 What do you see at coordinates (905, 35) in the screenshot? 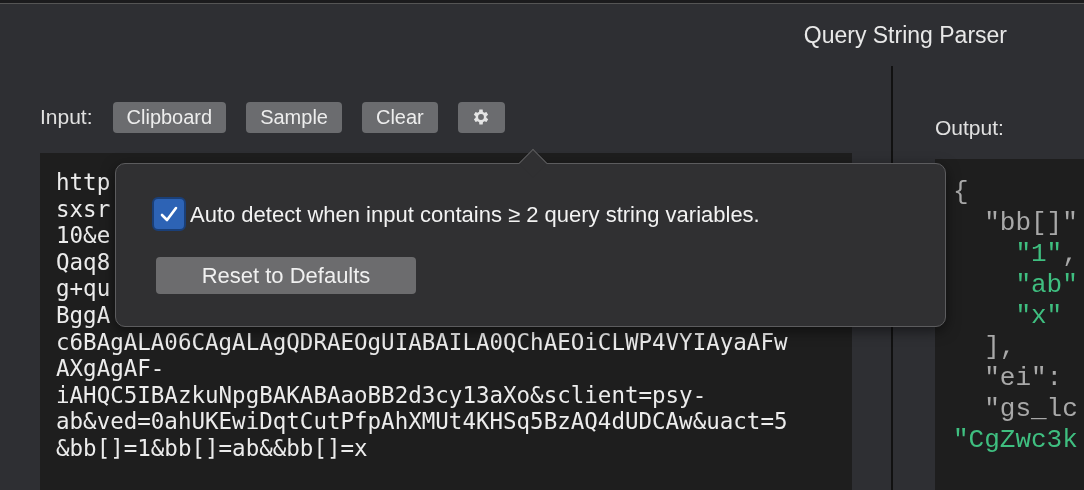
I see `window-title: Query String Parser` at bounding box center [905, 35].